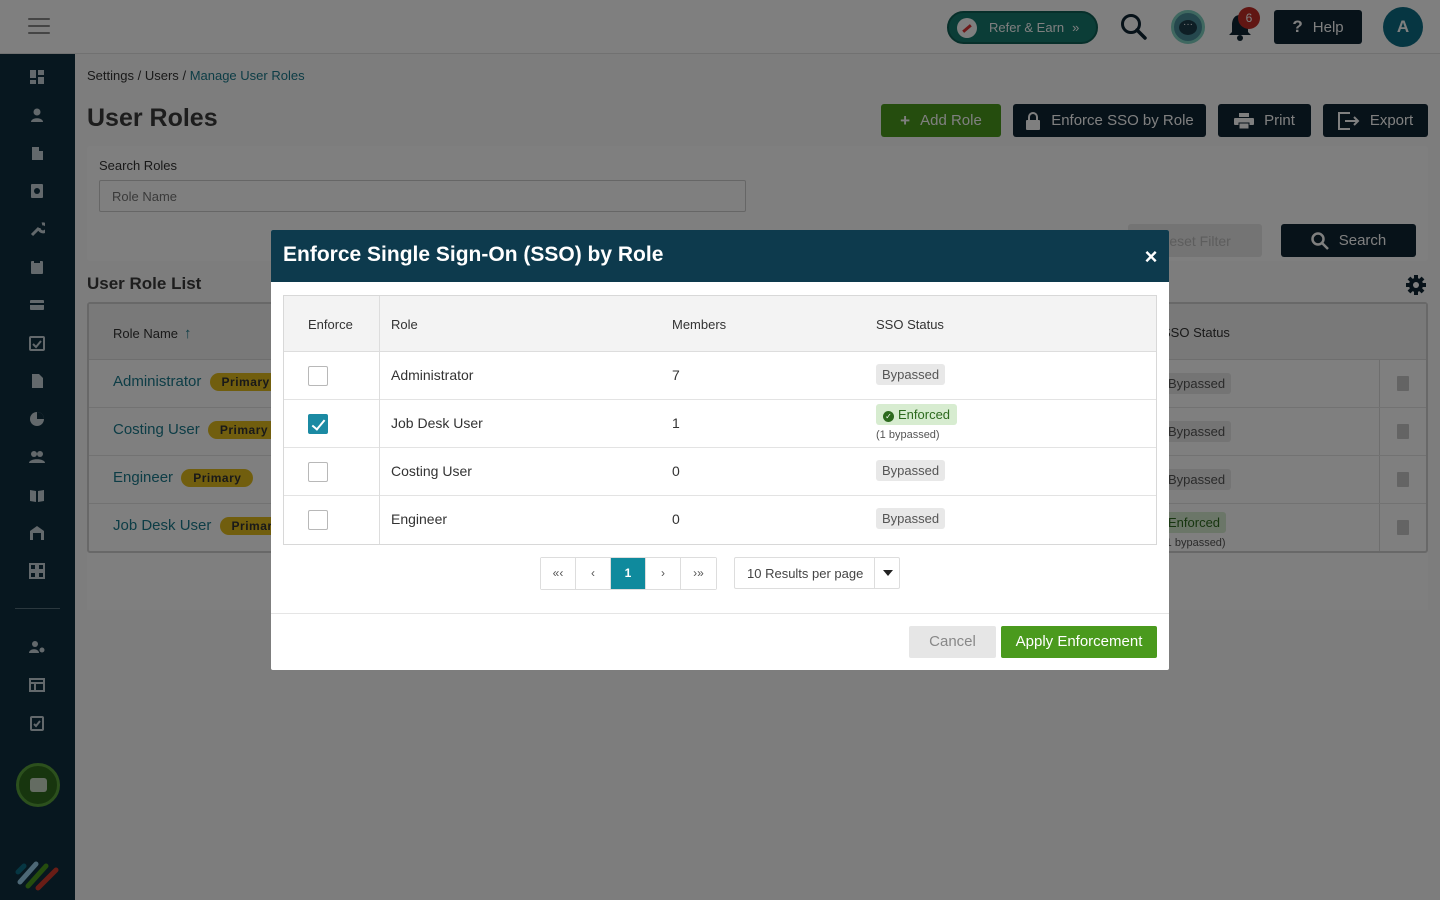  I want to click on members-cell: 7, so click(676, 375).